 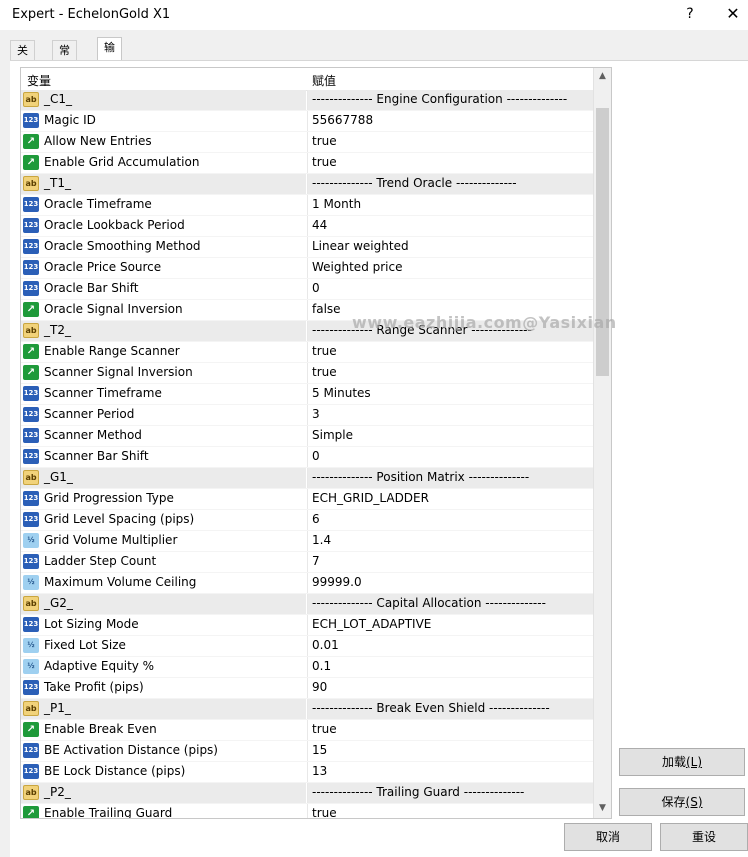 I want to click on variable-cell: ↗ Oracle Signal Inversion, so click(x=163, y=310).